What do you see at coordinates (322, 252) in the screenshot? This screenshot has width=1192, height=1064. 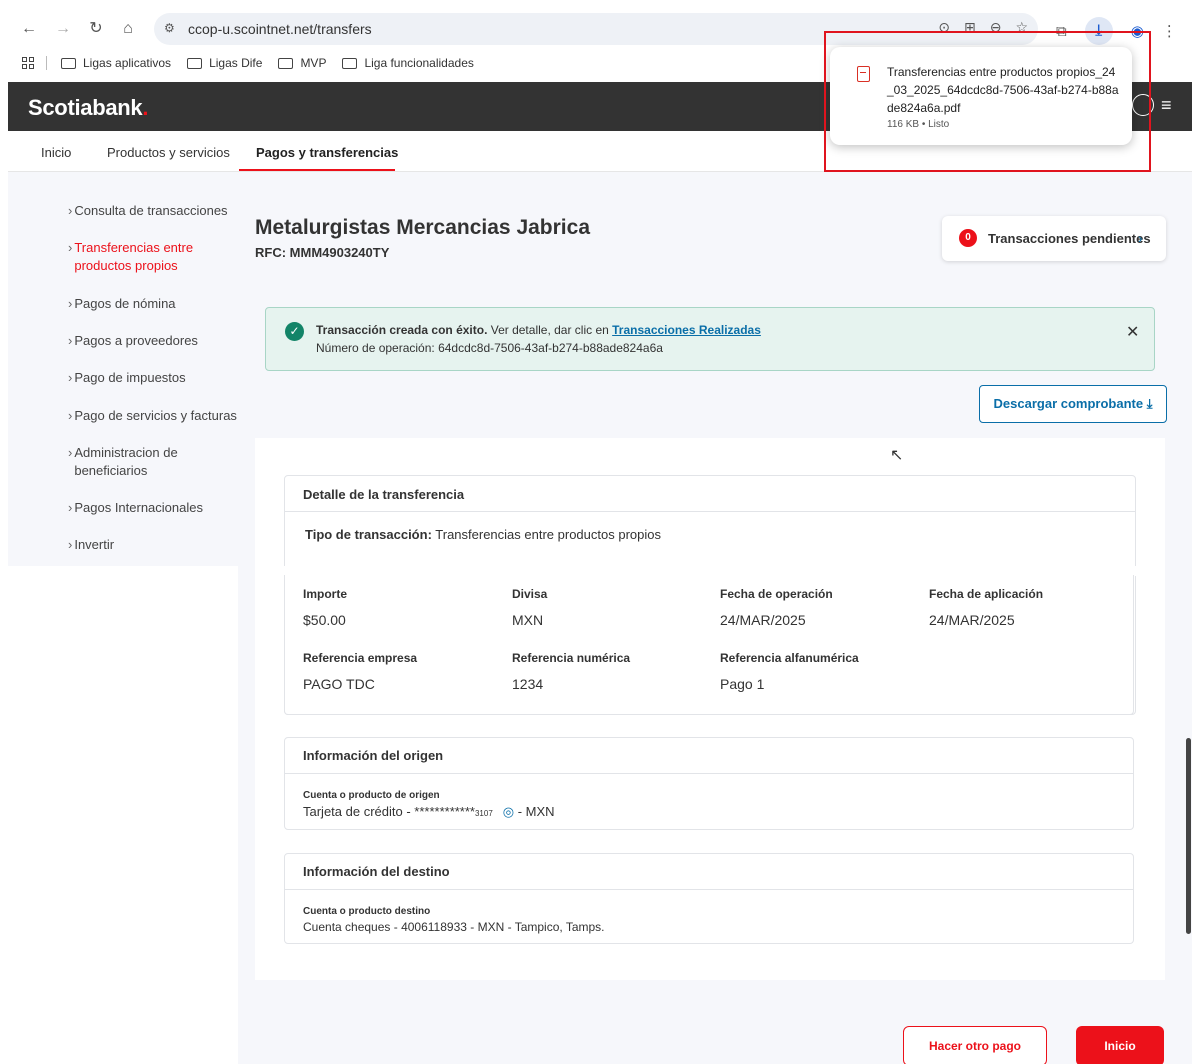 I see `company-rfc: RFC: MMM4903240TY` at bounding box center [322, 252].